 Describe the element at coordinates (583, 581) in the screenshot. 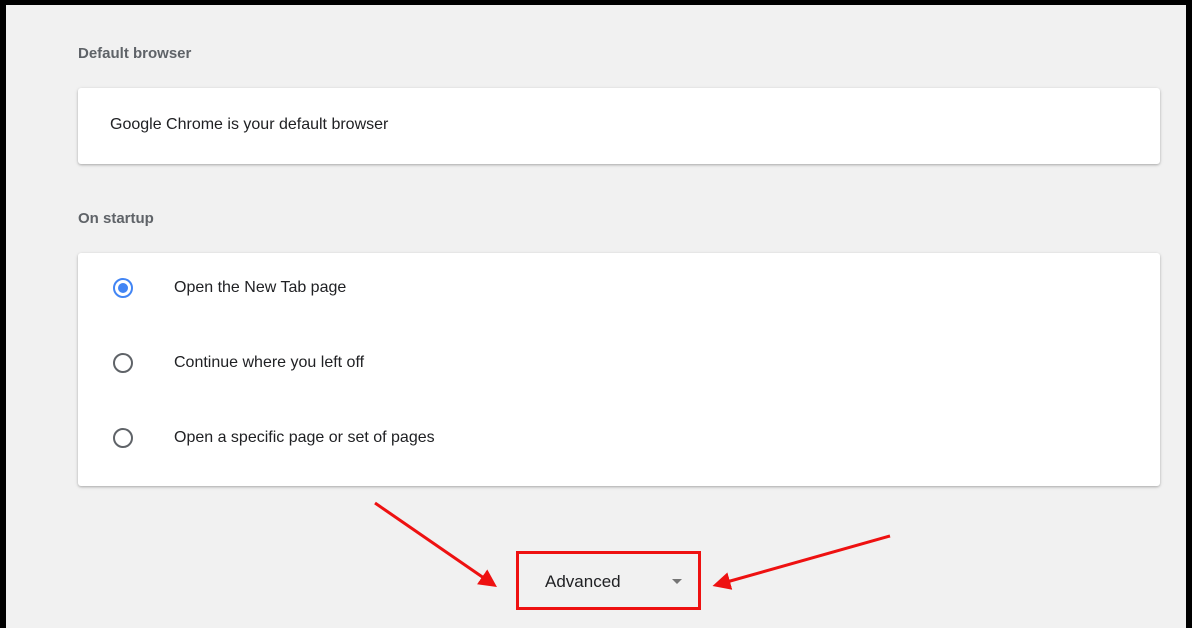

I see `advanced-label: Advanced` at that location.